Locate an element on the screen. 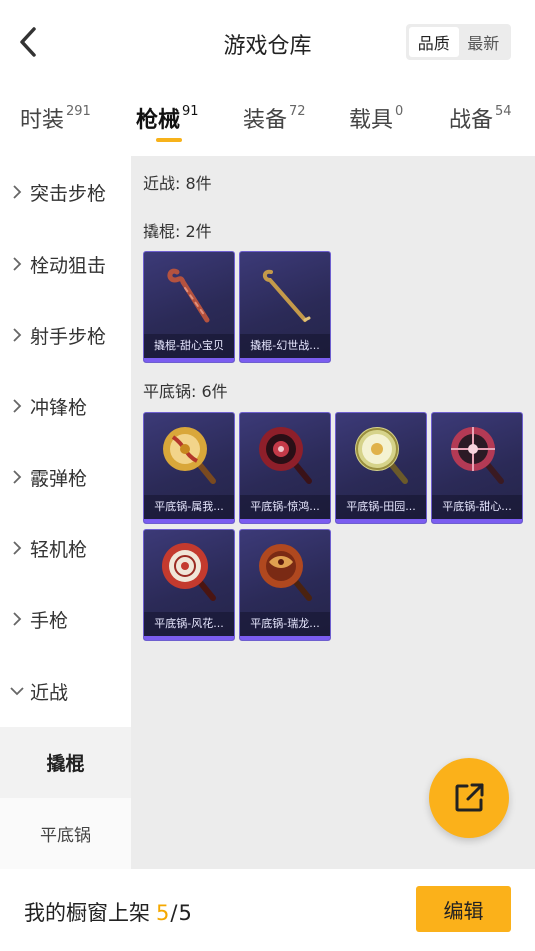 The width and height of the screenshot is (535, 951). share-external-icon is located at coordinates (469, 797).